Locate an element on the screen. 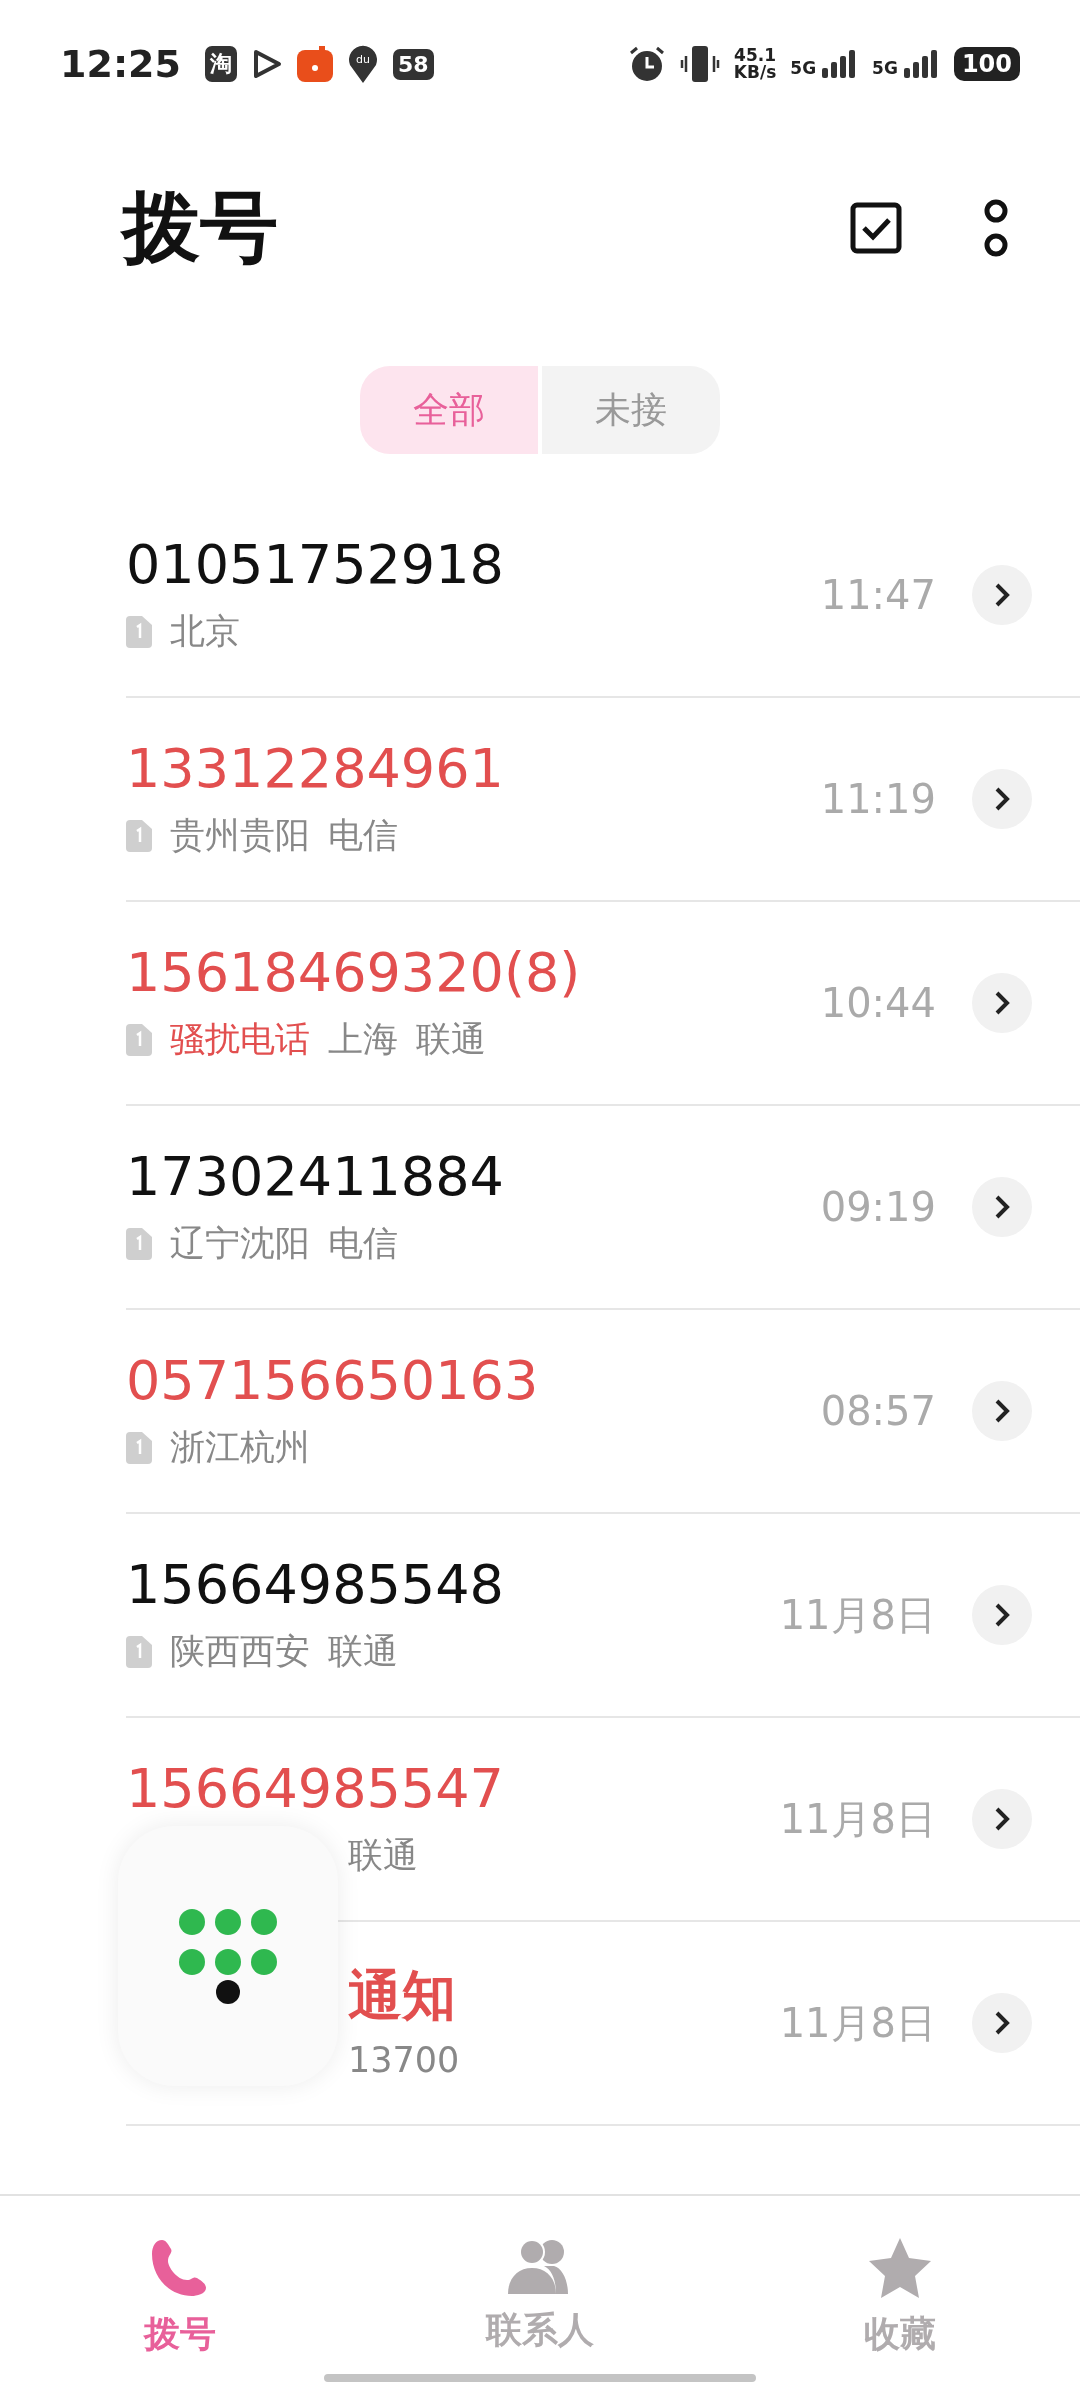 The width and height of the screenshot is (1080, 2392). call-time: 09:19 is located at coordinates (878, 1207).